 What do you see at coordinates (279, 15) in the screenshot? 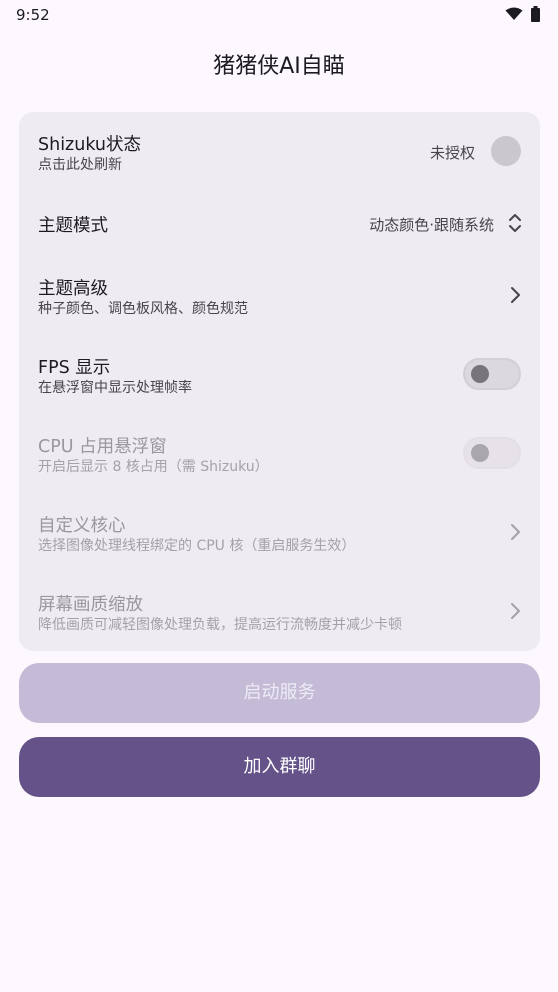
I see `status-bar: 9:52` at bounding box center [279, 15].